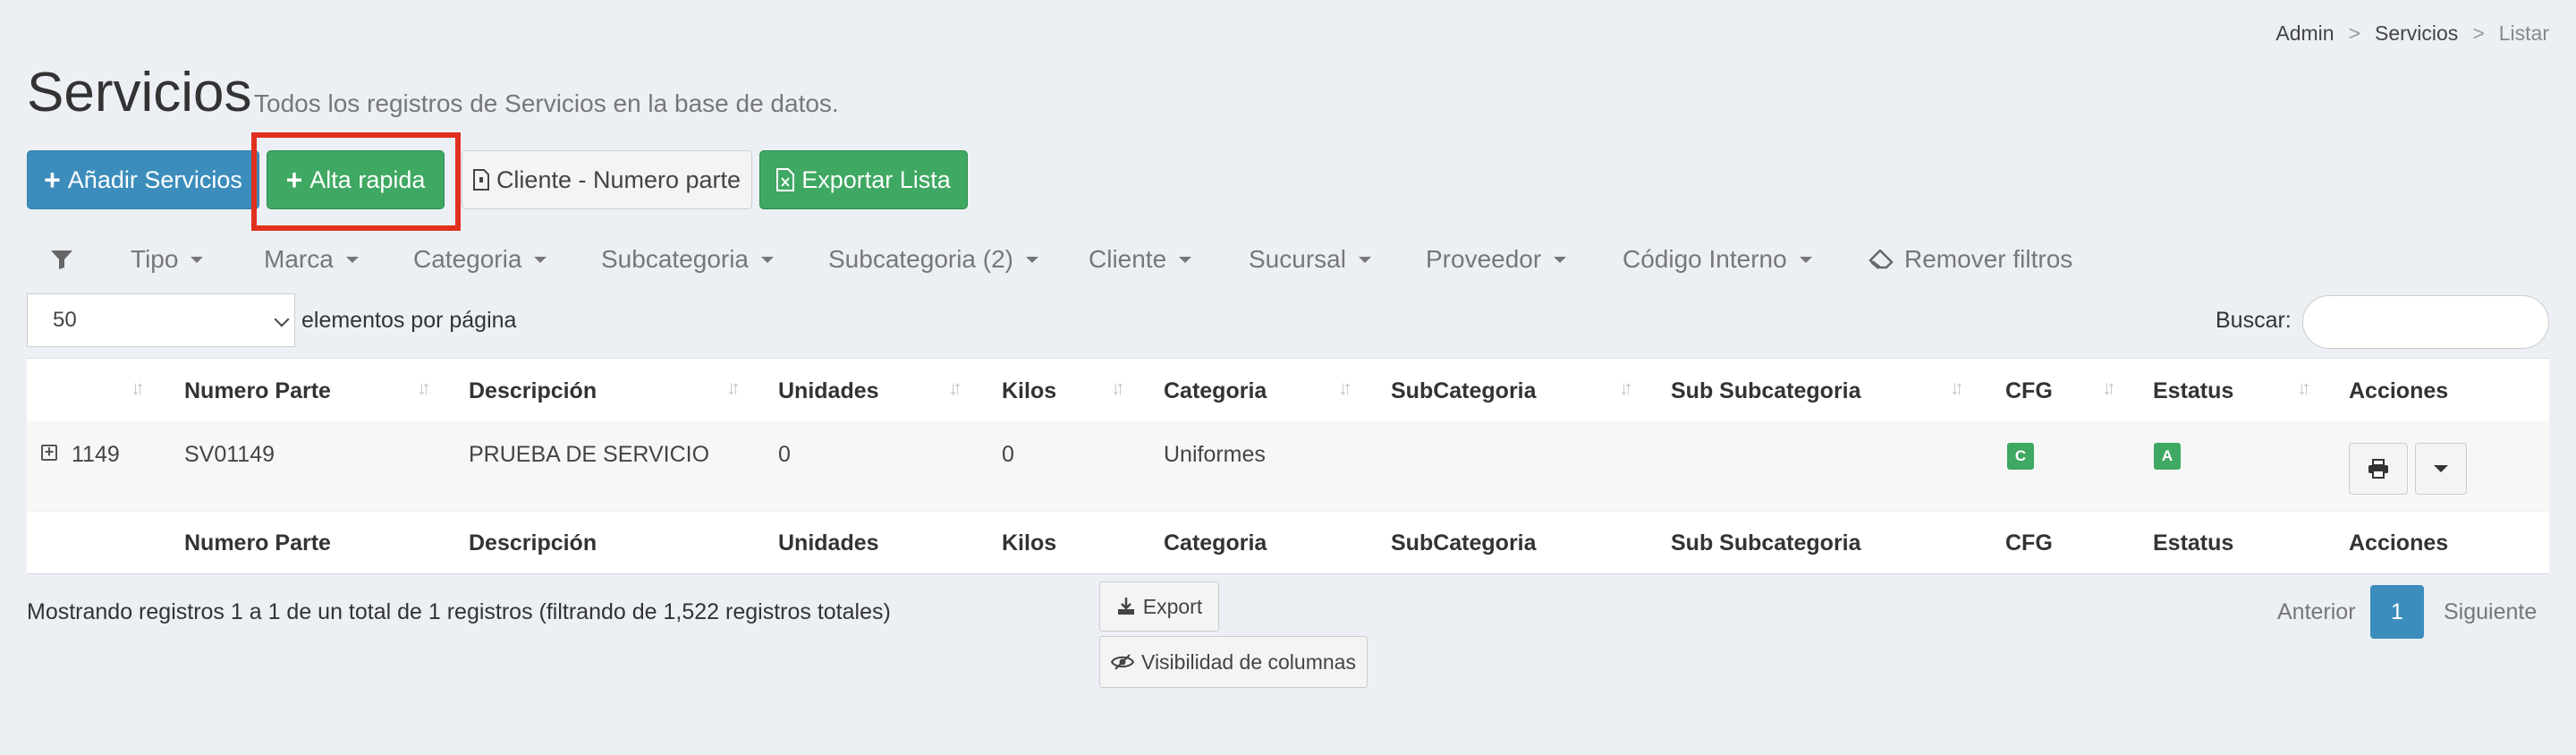 The image size is (2576, 755). Describe the element at coordinates (1766, 391) in the screenshot. I see `col-sub-subcategoria: Sub Subcategoria` at that location.